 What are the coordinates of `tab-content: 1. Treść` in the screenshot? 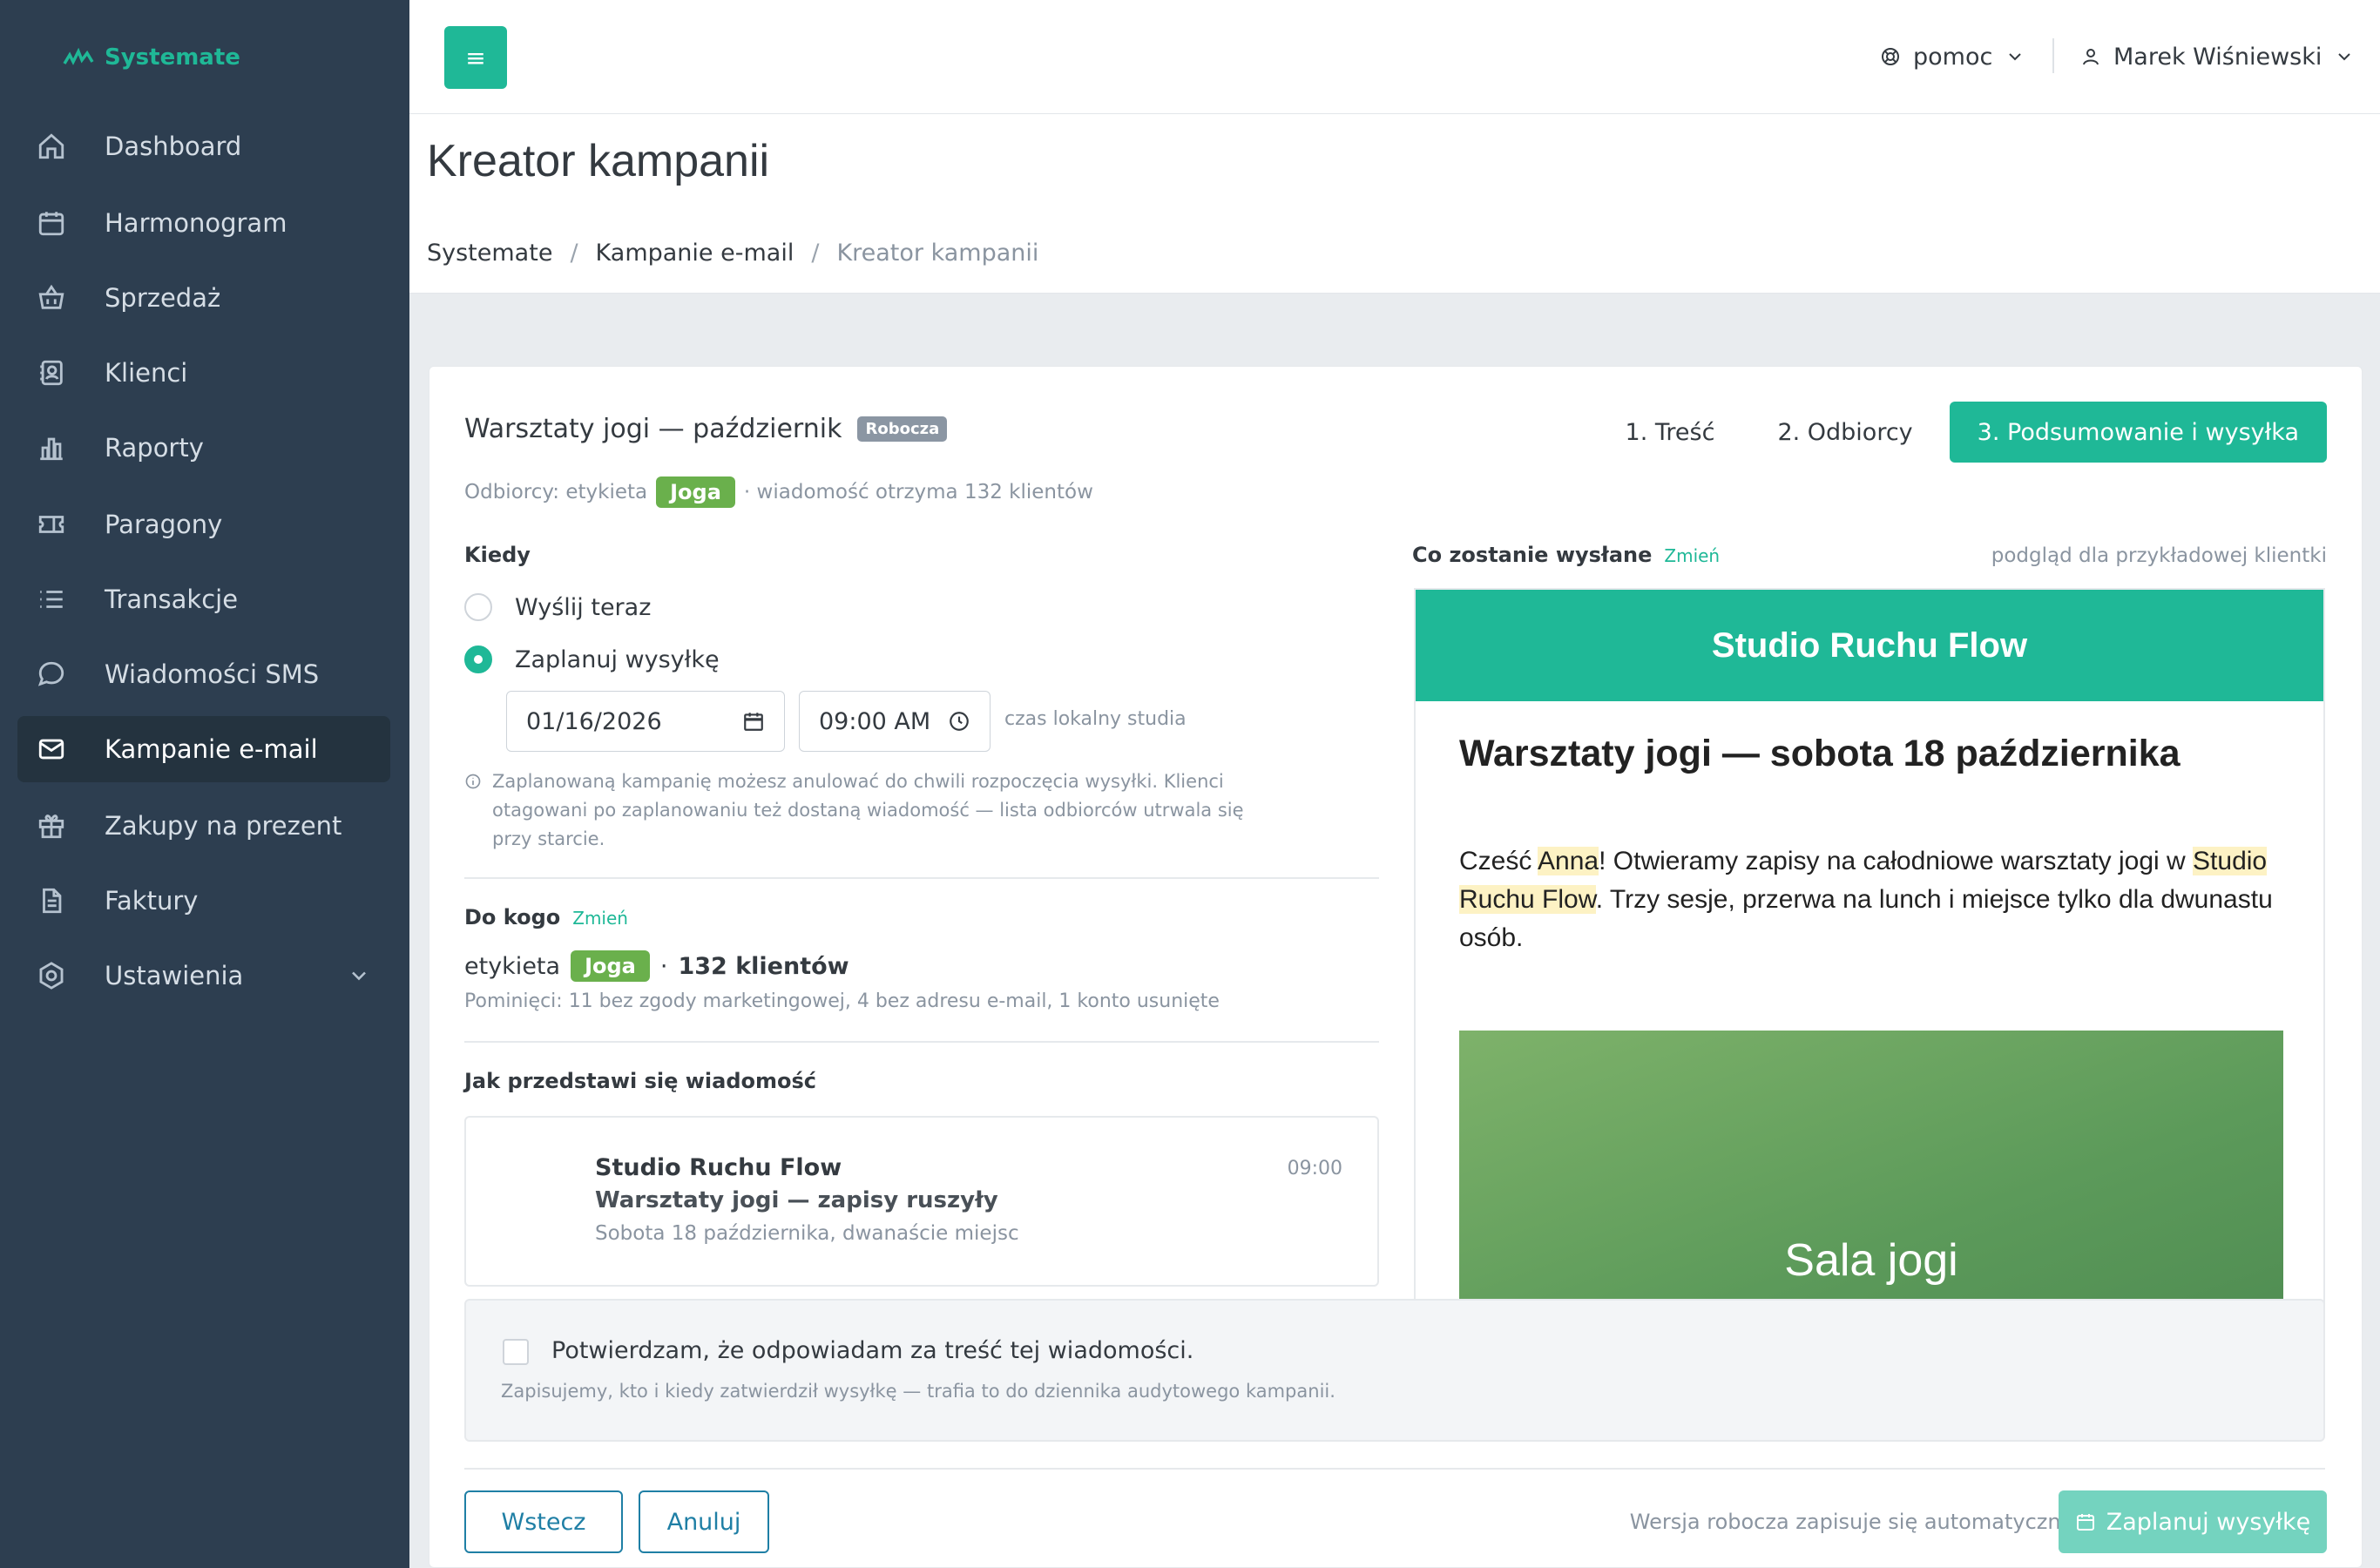 It's located at (1670, 432).